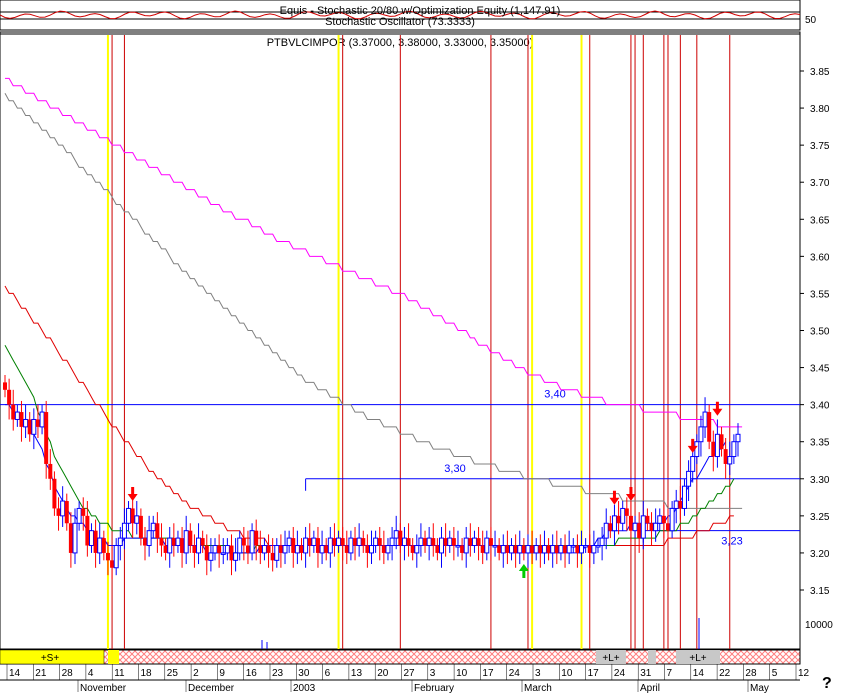 This screenshot has height=693, width=848. Describe the element at coordinates (670, 673) in the screenshot. I see `x-tick-label: 7` at that location.